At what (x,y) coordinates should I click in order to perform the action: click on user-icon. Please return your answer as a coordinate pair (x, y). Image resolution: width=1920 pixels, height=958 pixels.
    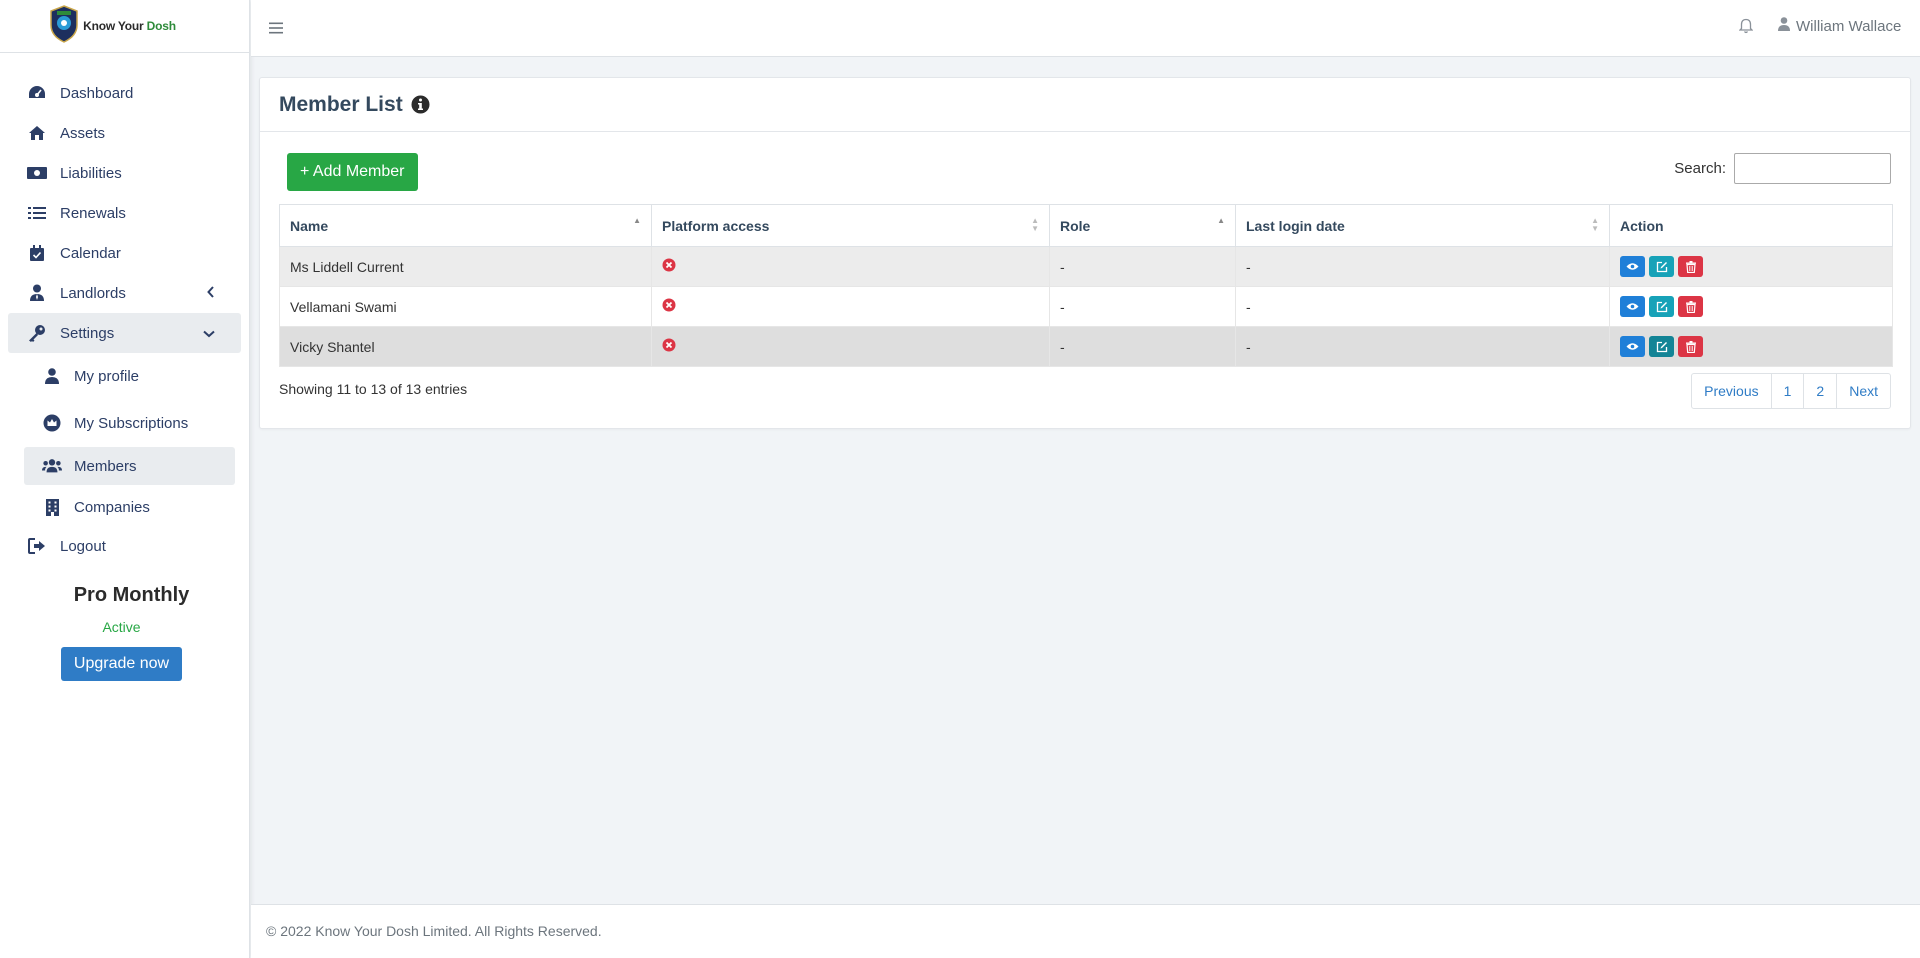
    Looking at the image, I should click on (1784, 26).